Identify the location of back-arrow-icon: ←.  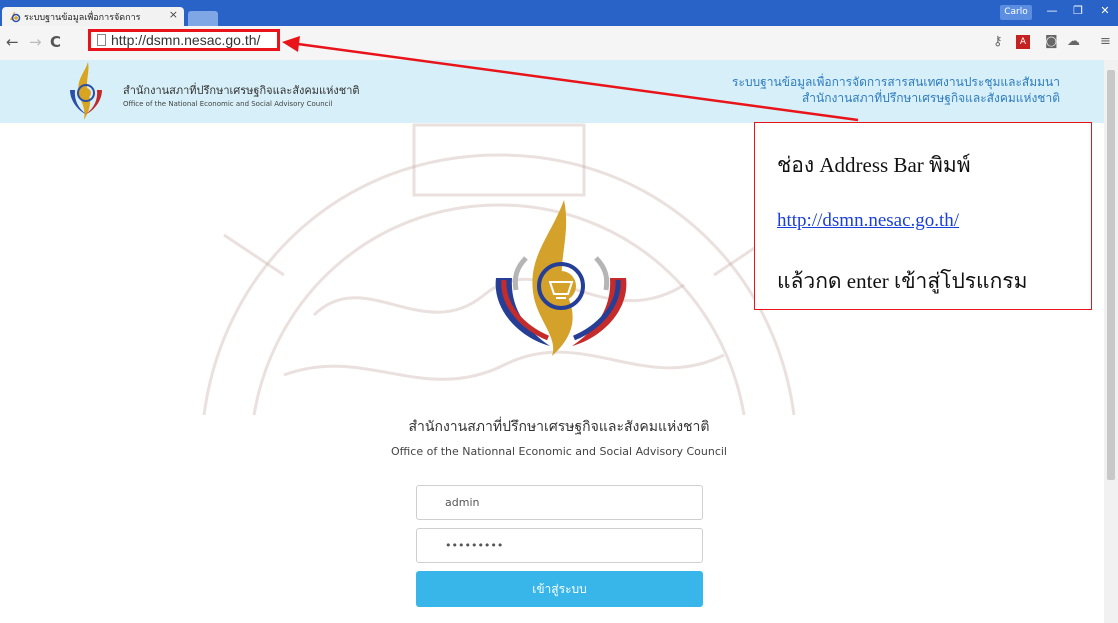
(12, 42).